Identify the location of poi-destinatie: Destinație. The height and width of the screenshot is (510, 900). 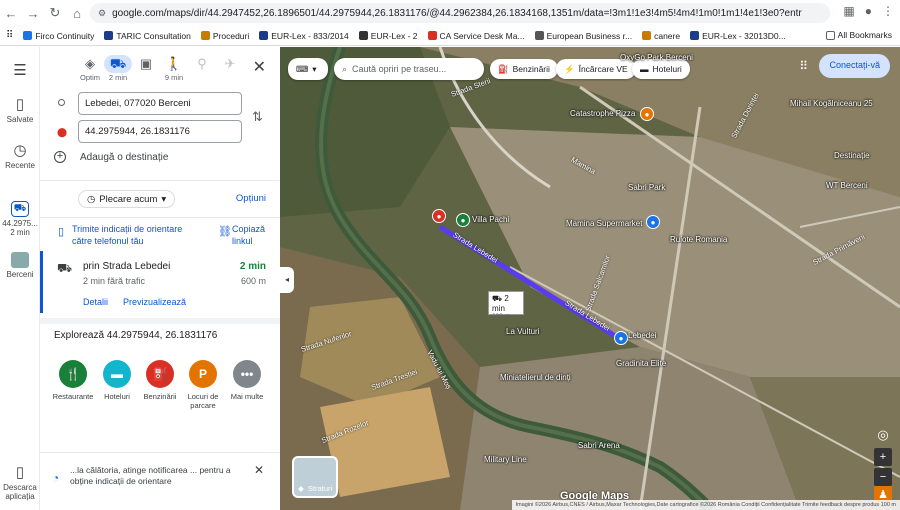
(852, 155).